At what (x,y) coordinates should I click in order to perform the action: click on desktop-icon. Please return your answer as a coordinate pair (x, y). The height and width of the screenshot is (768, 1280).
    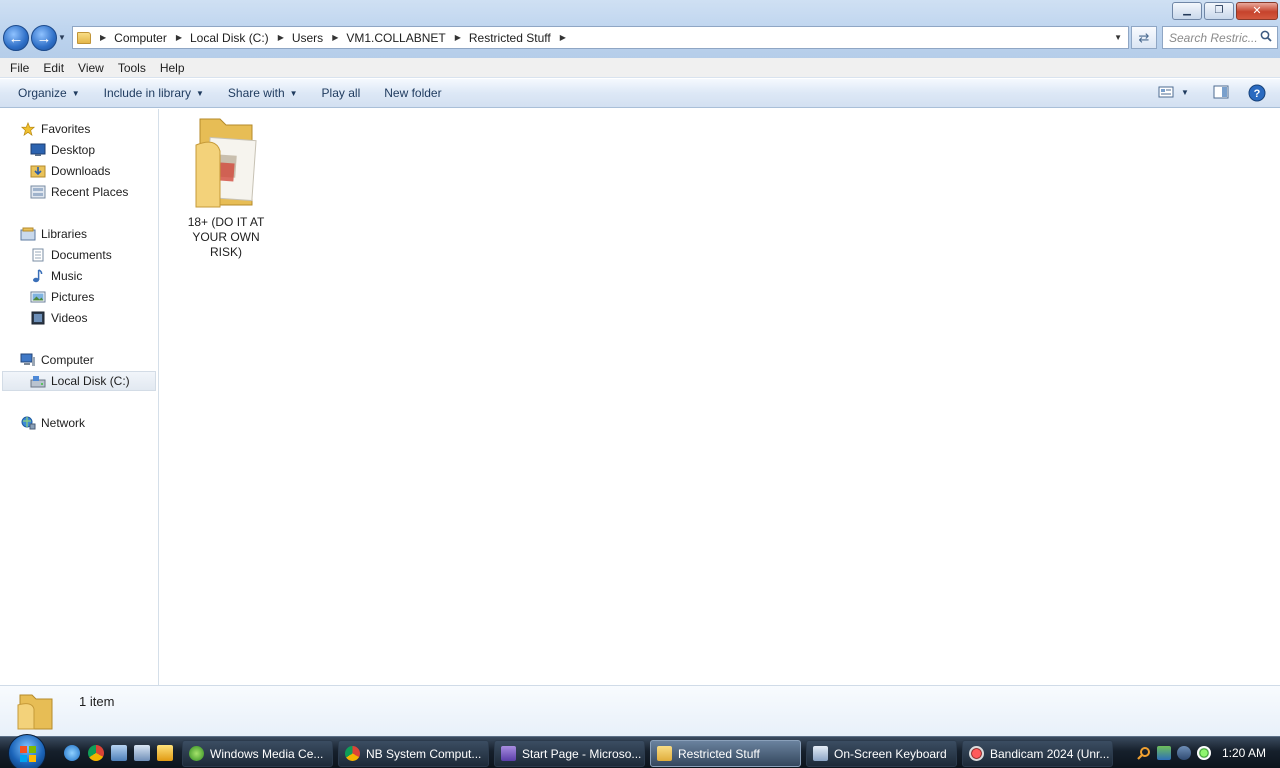
    Looking at the image, I should click on (38, 149).